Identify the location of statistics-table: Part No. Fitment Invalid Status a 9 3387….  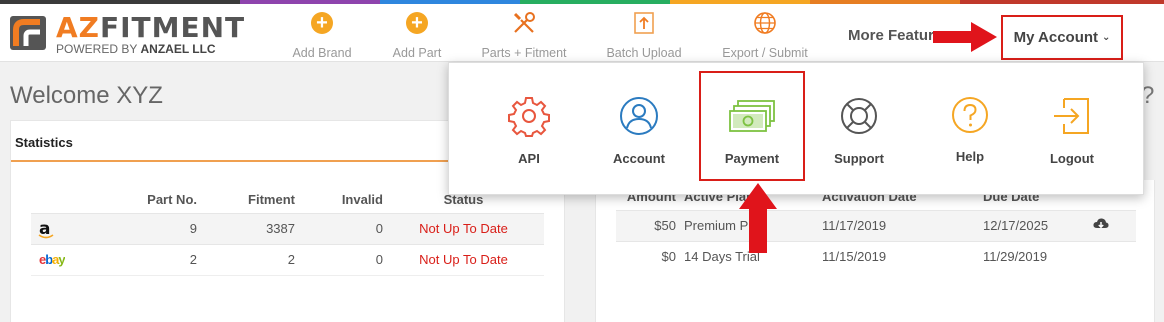
(287, 231).